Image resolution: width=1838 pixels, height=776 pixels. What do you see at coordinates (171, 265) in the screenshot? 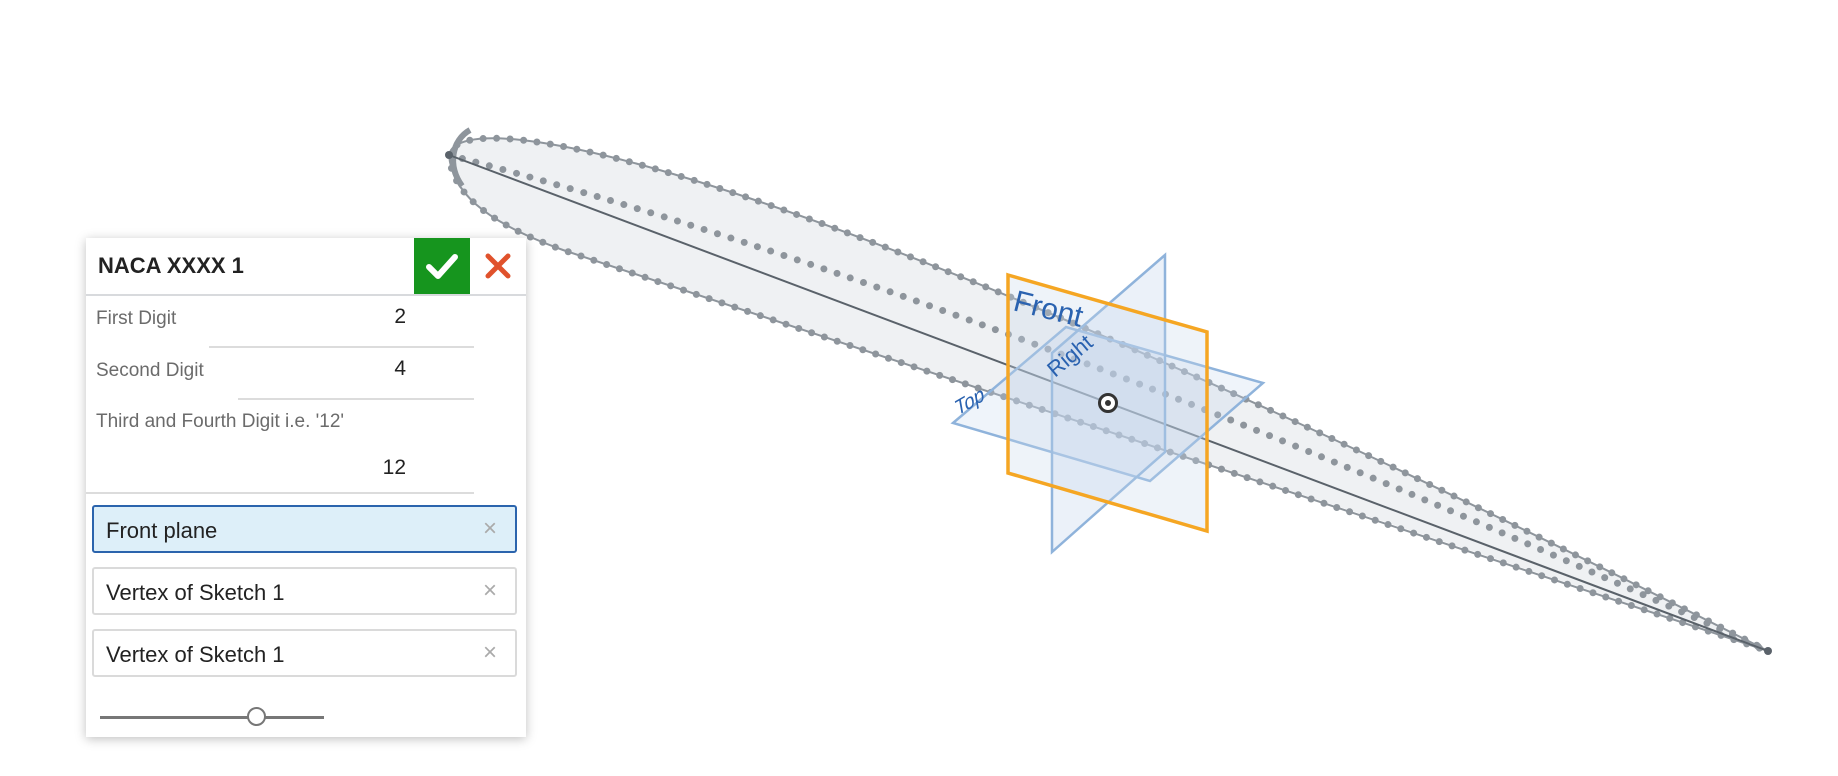
I see `dialog-title: NACA XXXX 1` at bounding box center [171, 265].